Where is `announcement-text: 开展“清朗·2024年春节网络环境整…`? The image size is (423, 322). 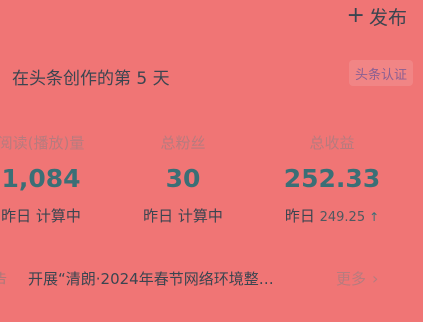
announcement-text: 开展“清朗·2024年春节网络环境整… is located at coordinates (173, 278).